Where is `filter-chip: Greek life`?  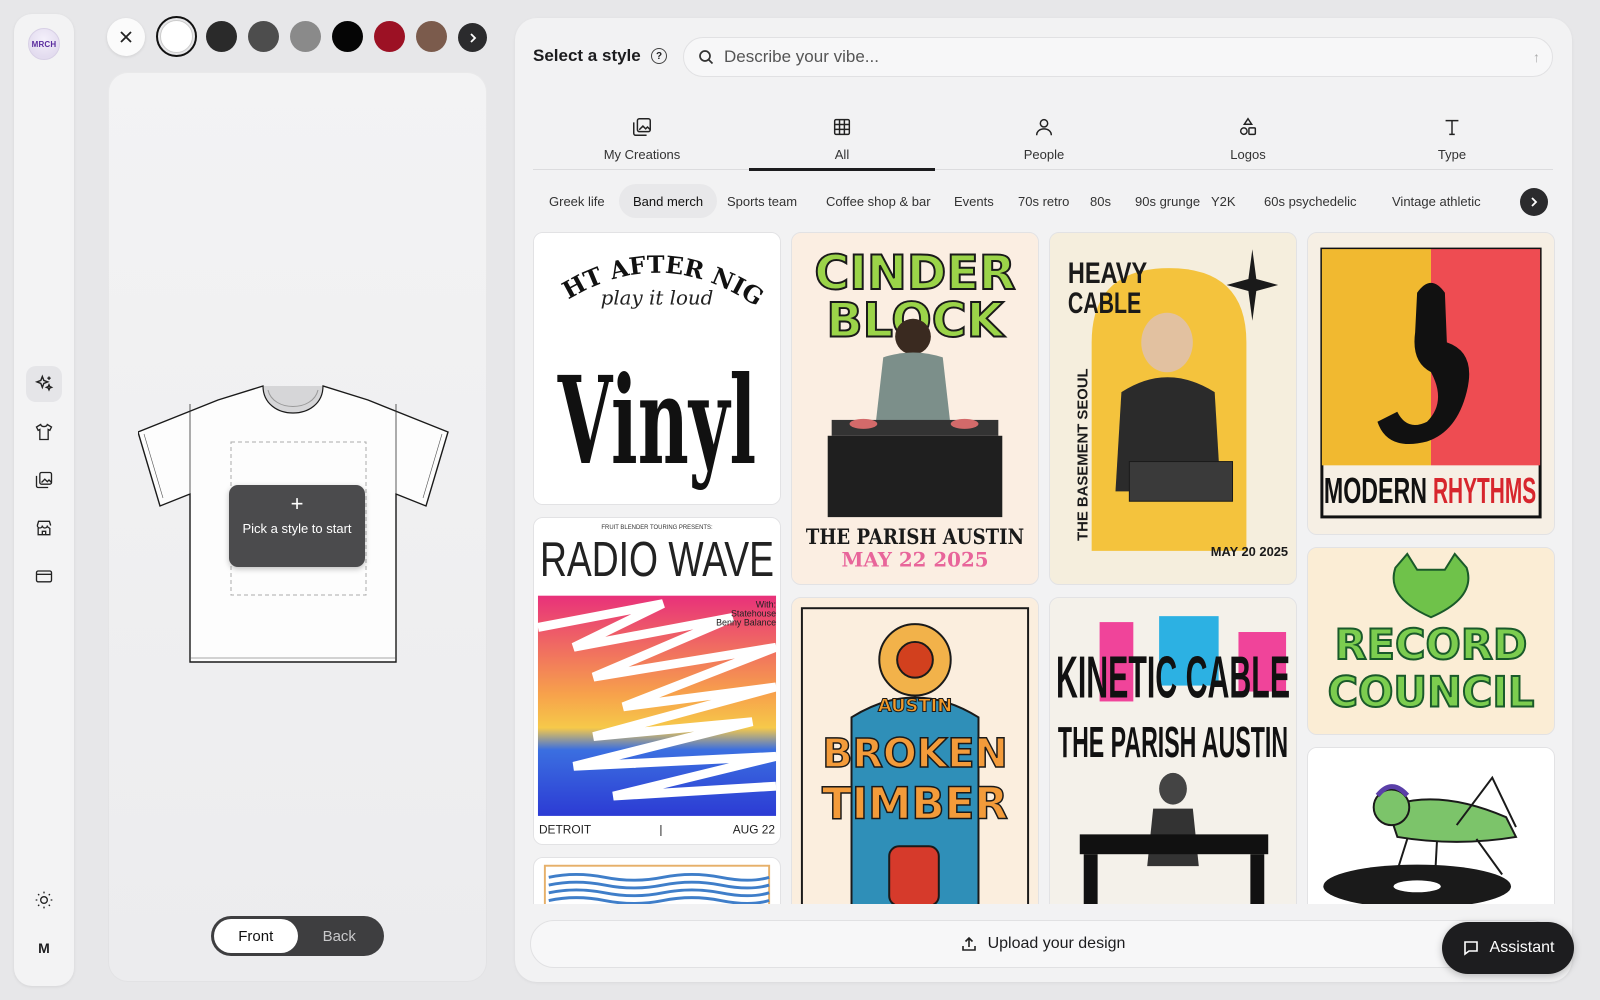 filter-chip: Greek life is located at coordinates (577, 201).